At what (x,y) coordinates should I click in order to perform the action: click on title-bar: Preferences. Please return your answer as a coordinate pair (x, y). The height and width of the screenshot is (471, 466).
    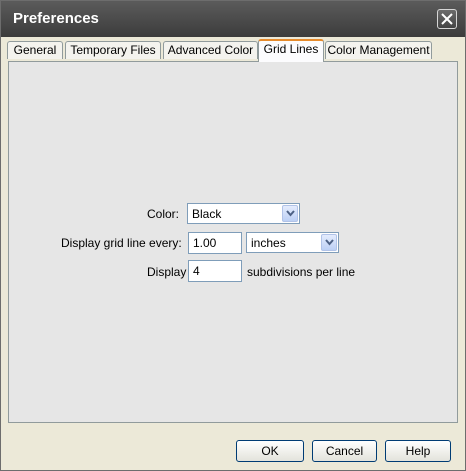
    Looking at the image, I should click on (233, 19).